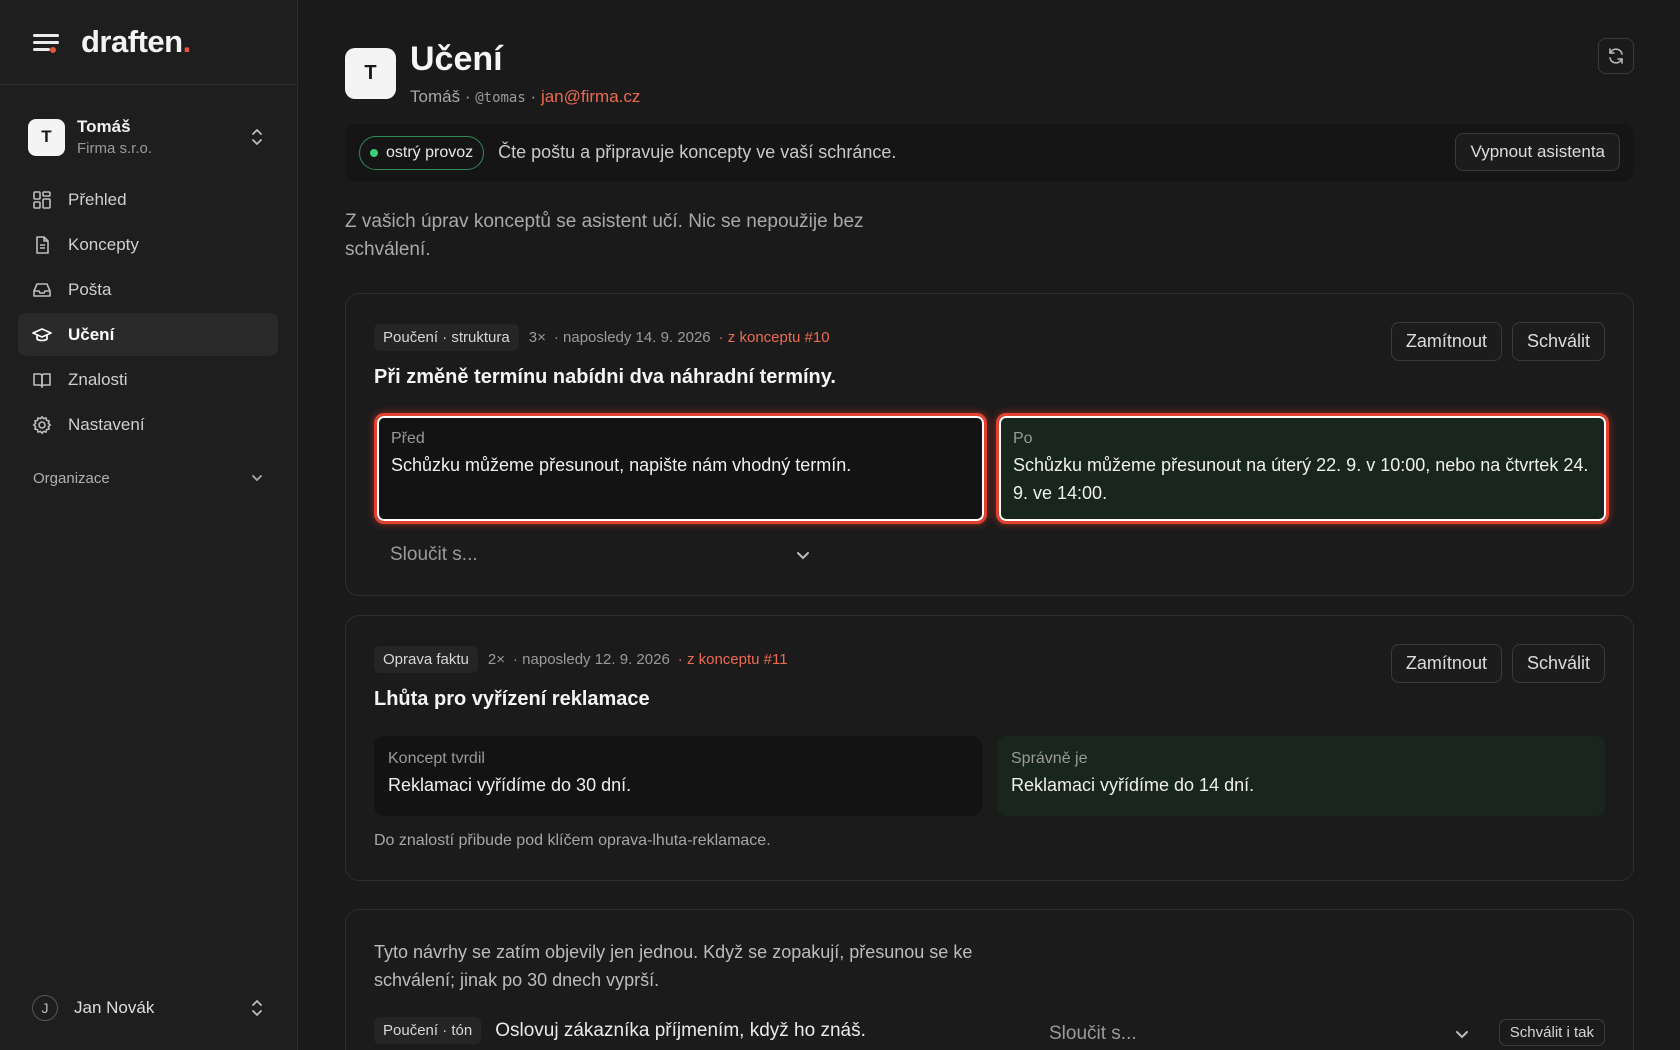 This screenshot has width=1680, height=1050. What do you see at coordinates (1301, 776) in the screenshot?
I see `correct-value-panel: Správně je Reklamaci vyřídíme do 14 dní.` at bounding box center [1301, 776].